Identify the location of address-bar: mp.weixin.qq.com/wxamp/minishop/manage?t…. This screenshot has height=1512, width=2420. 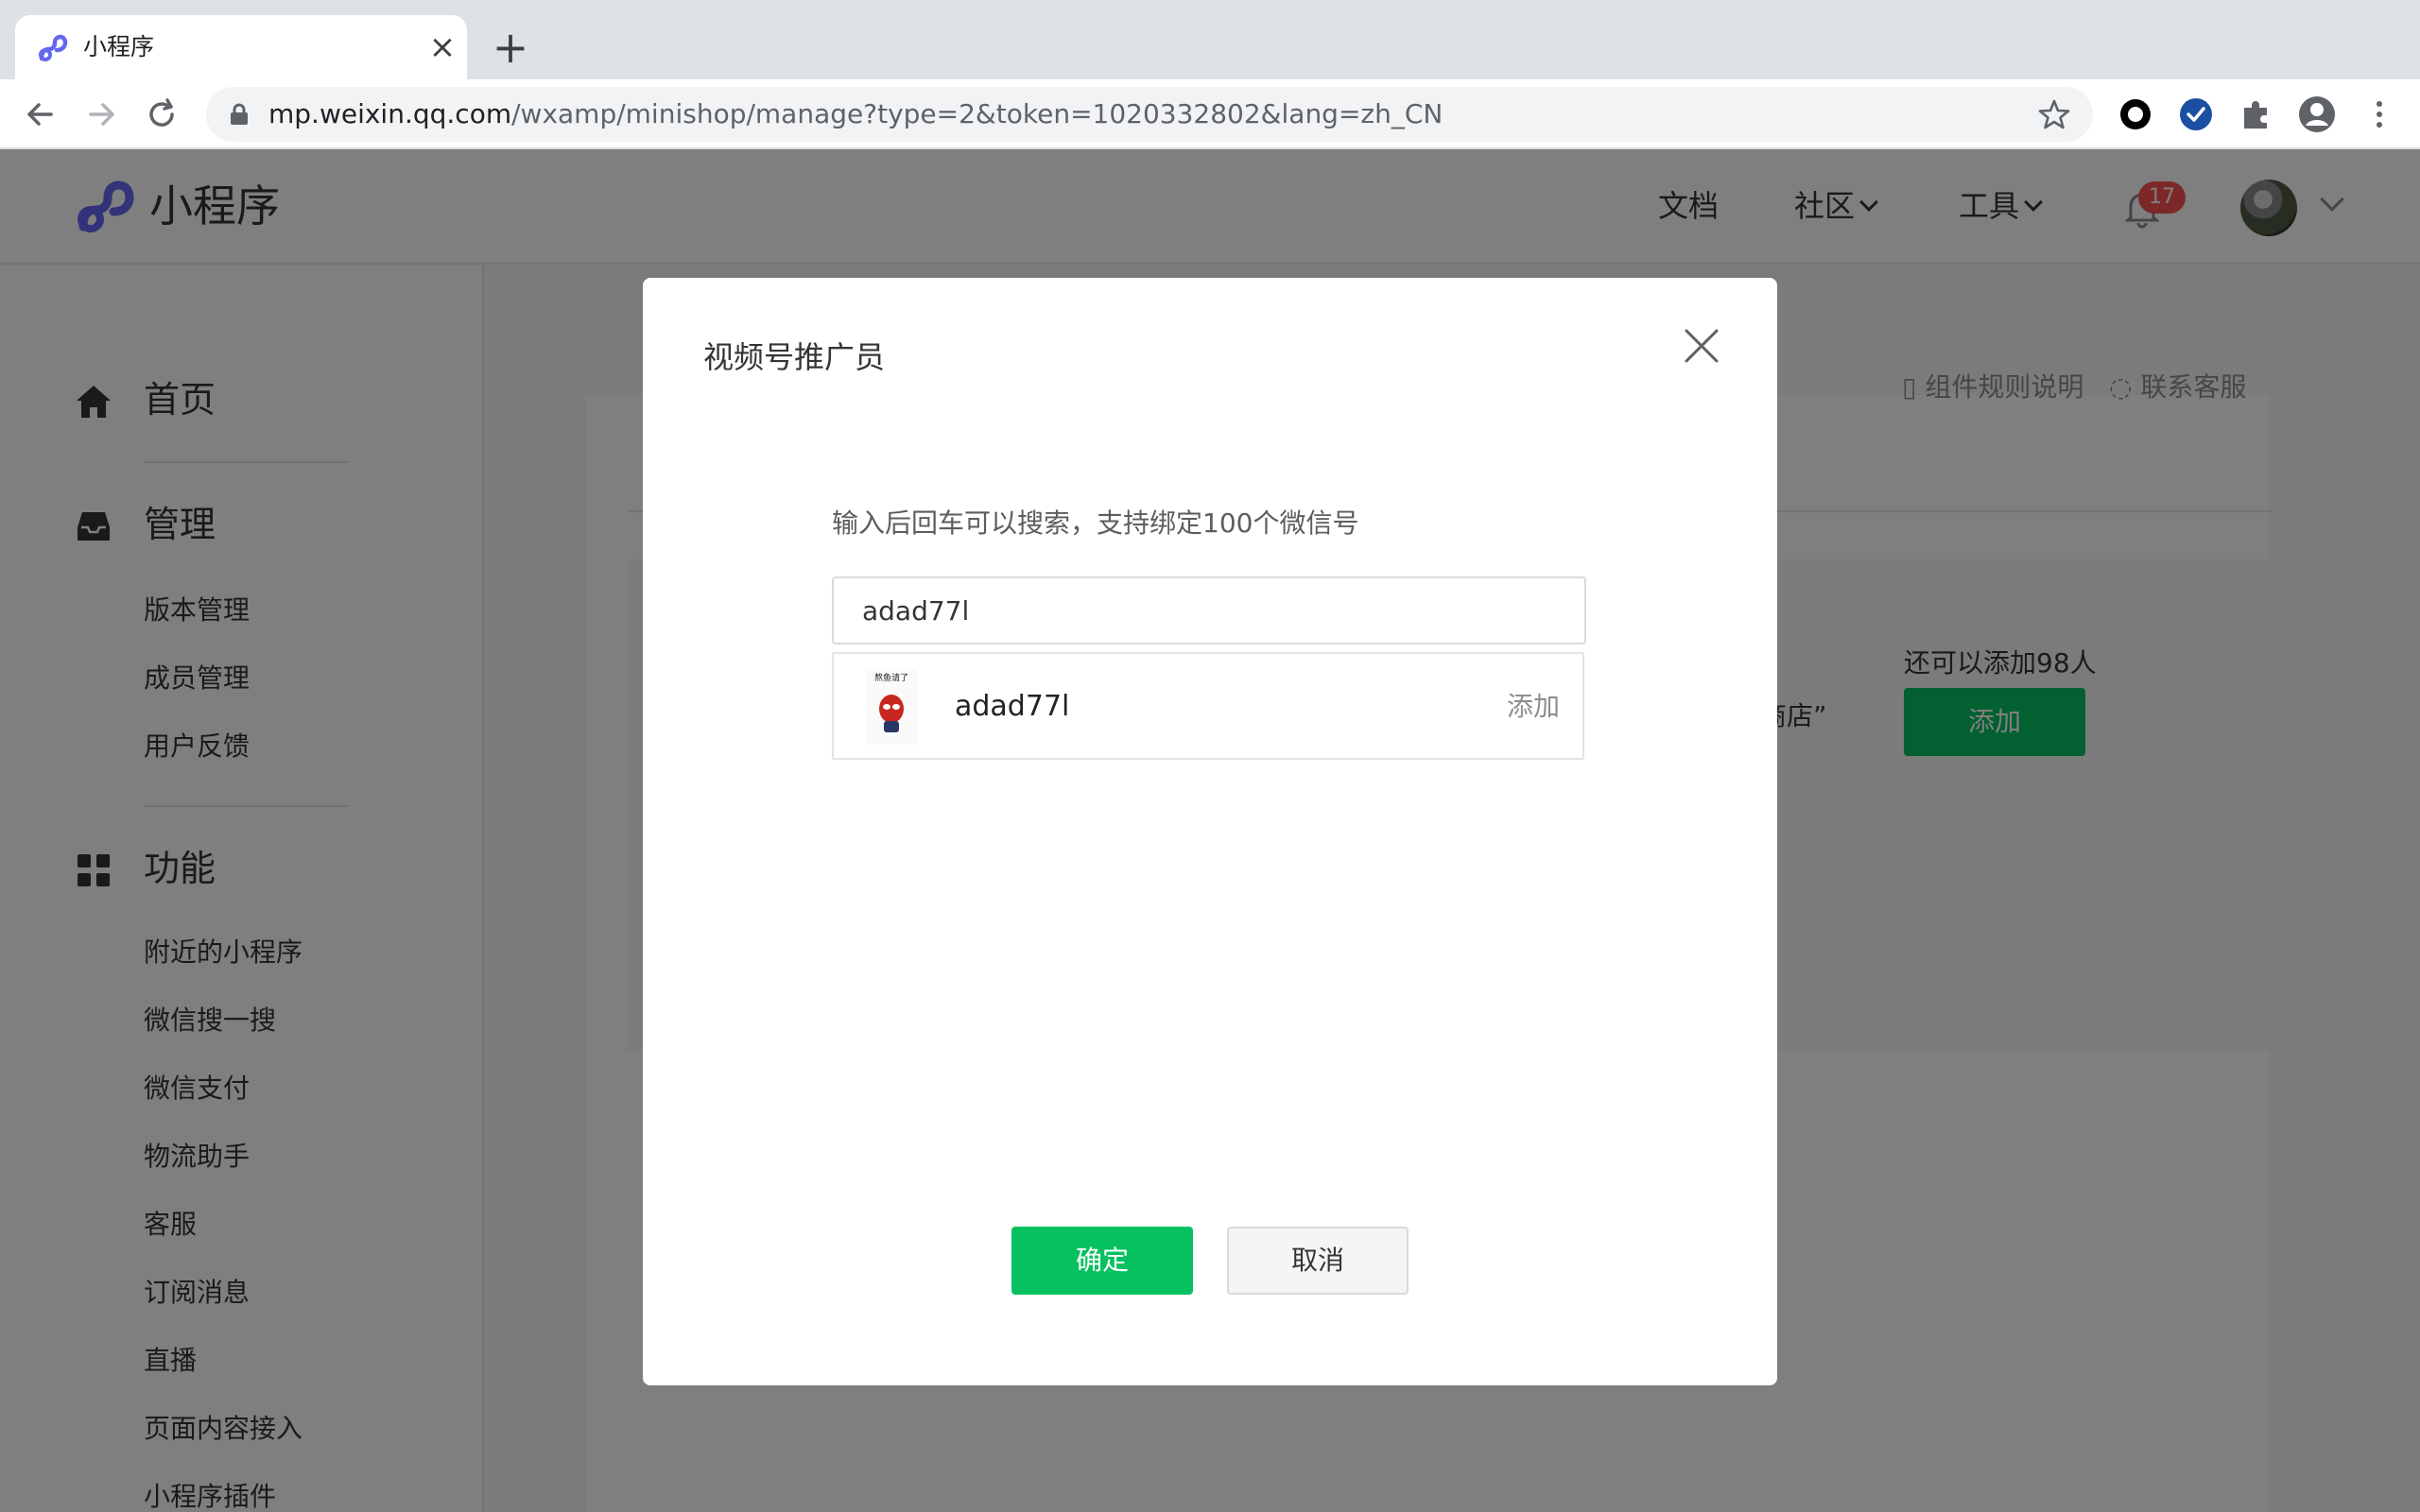
(1149, 114).